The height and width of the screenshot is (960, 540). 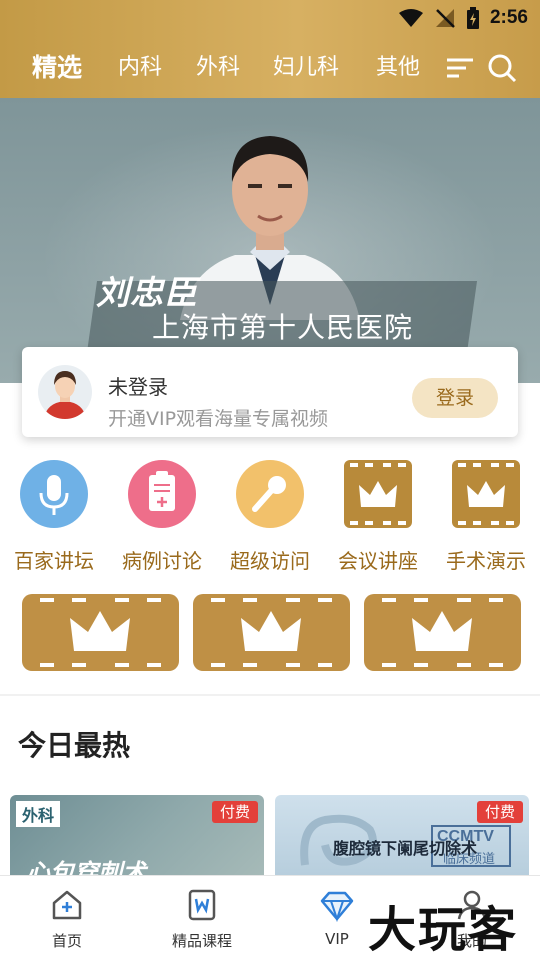 What do you see at coordinates (67, 905) in the screenshot?
I see `home-icon` at bounding box center [67, 905].